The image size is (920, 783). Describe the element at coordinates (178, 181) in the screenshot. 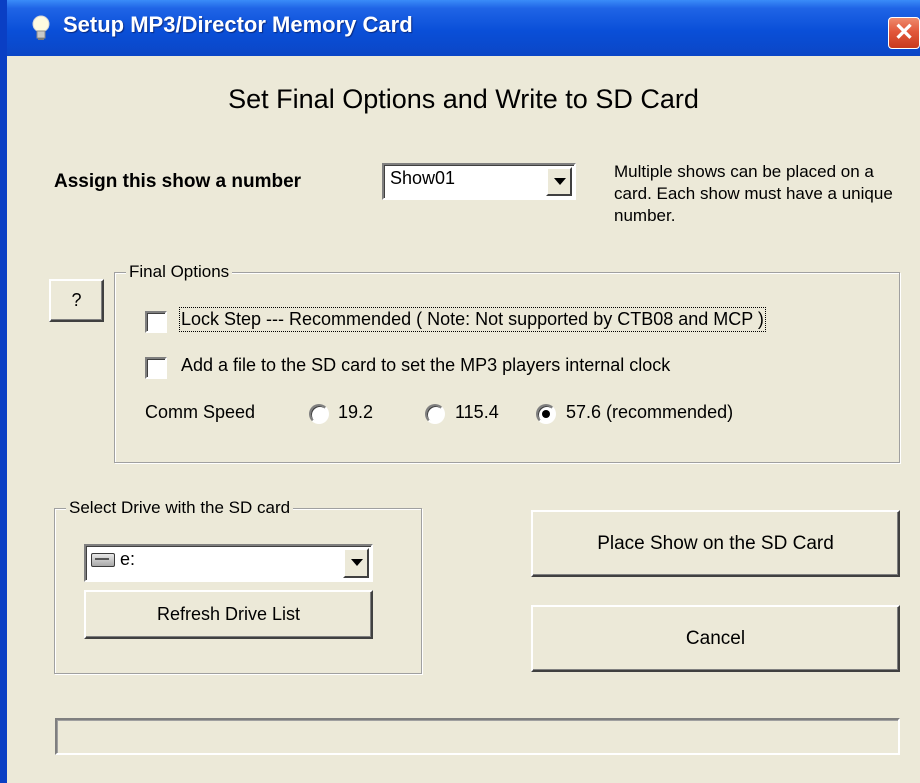

I see `show-number-label: Assign this show a number` at that location.